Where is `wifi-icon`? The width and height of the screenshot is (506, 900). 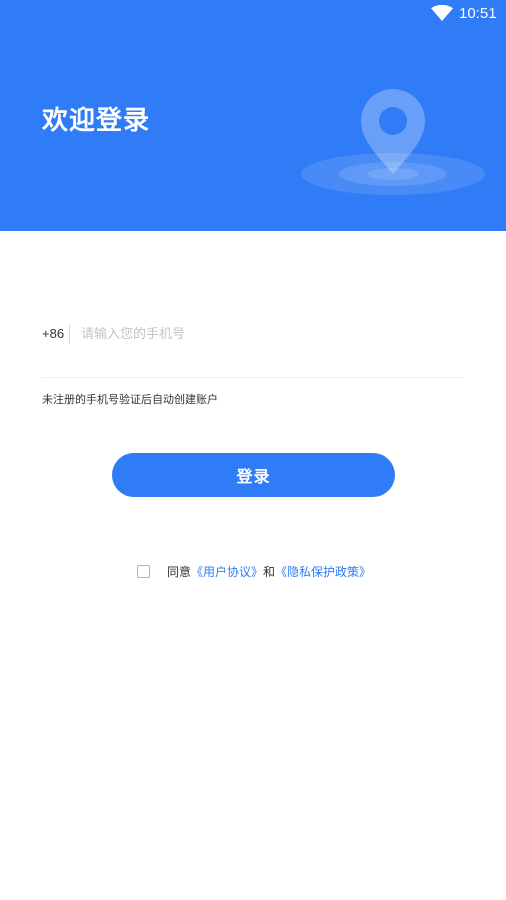 wifi-icon is located at coordinates (442, 13).